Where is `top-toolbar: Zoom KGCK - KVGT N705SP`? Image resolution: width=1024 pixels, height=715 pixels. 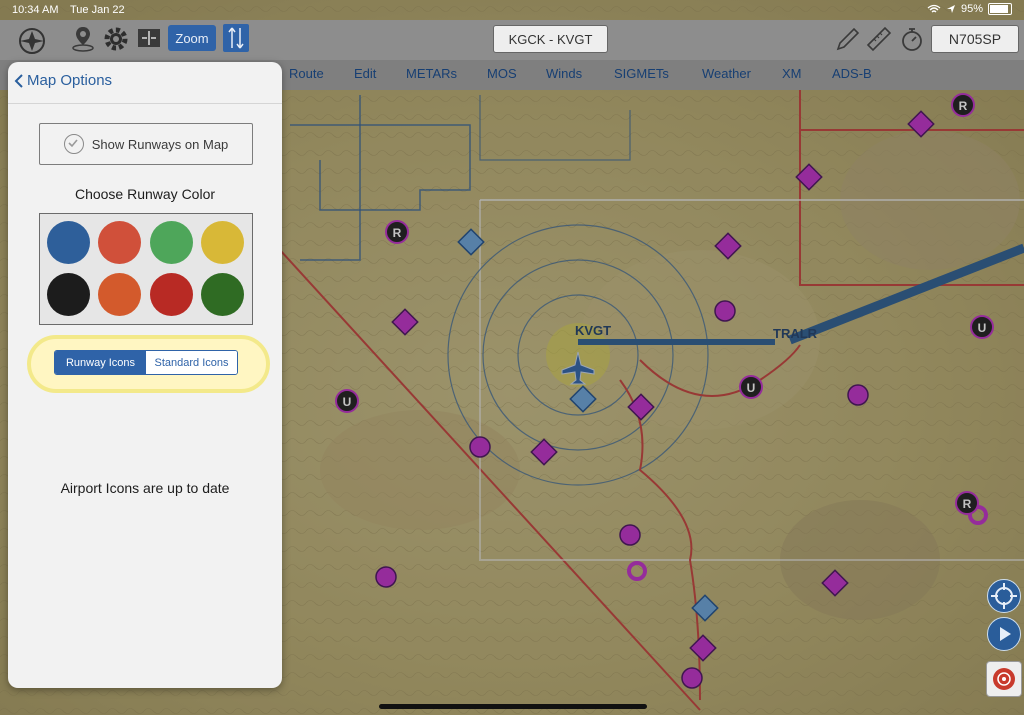 top-toolbar: Zoom KGCK - KVGT N705SP is located at coordinates (512, 40).